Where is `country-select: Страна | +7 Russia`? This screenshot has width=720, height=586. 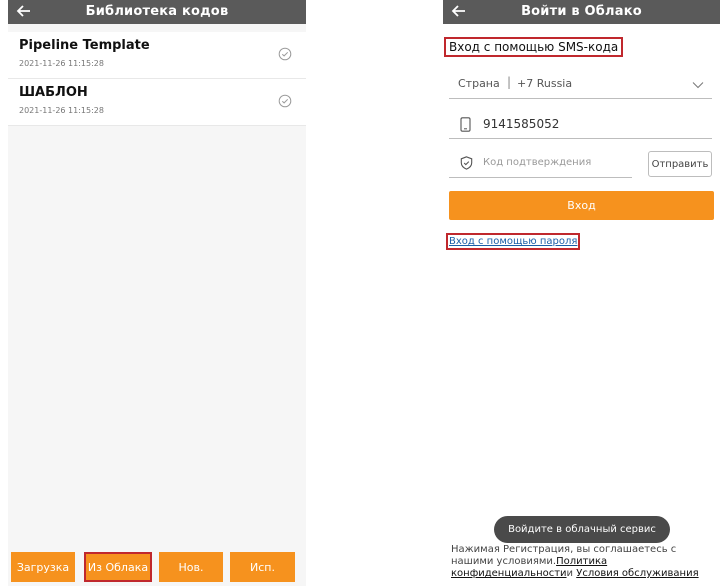 country-select: Страна | +7 Russia is located at coordinates (580, 85).